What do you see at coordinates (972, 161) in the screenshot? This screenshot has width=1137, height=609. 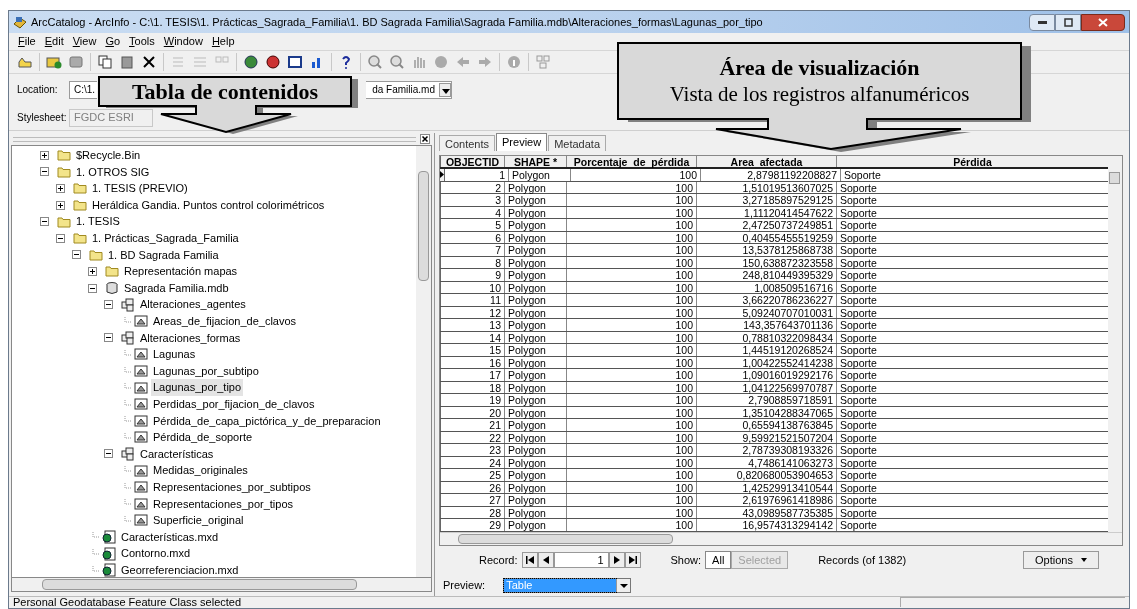 I see `column-header: Pérdida` at bounding box center [972, 161].